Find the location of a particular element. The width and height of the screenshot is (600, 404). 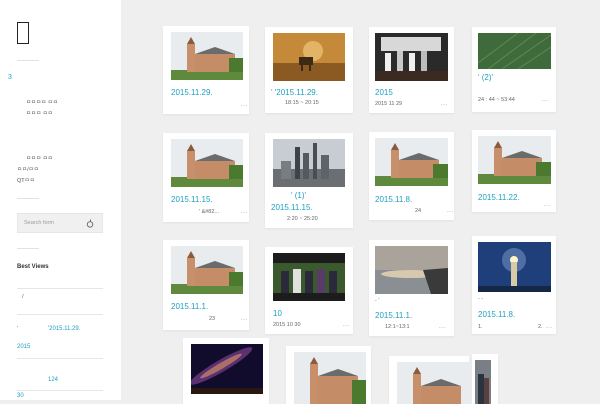

post-title: 2015.11.15. is located at coordinates (192, 199).